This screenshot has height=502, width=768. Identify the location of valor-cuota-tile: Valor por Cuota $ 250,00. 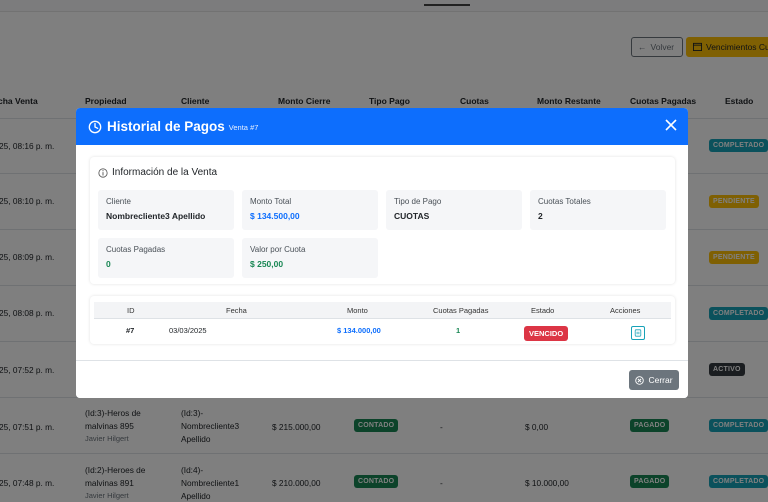
(310, 258).